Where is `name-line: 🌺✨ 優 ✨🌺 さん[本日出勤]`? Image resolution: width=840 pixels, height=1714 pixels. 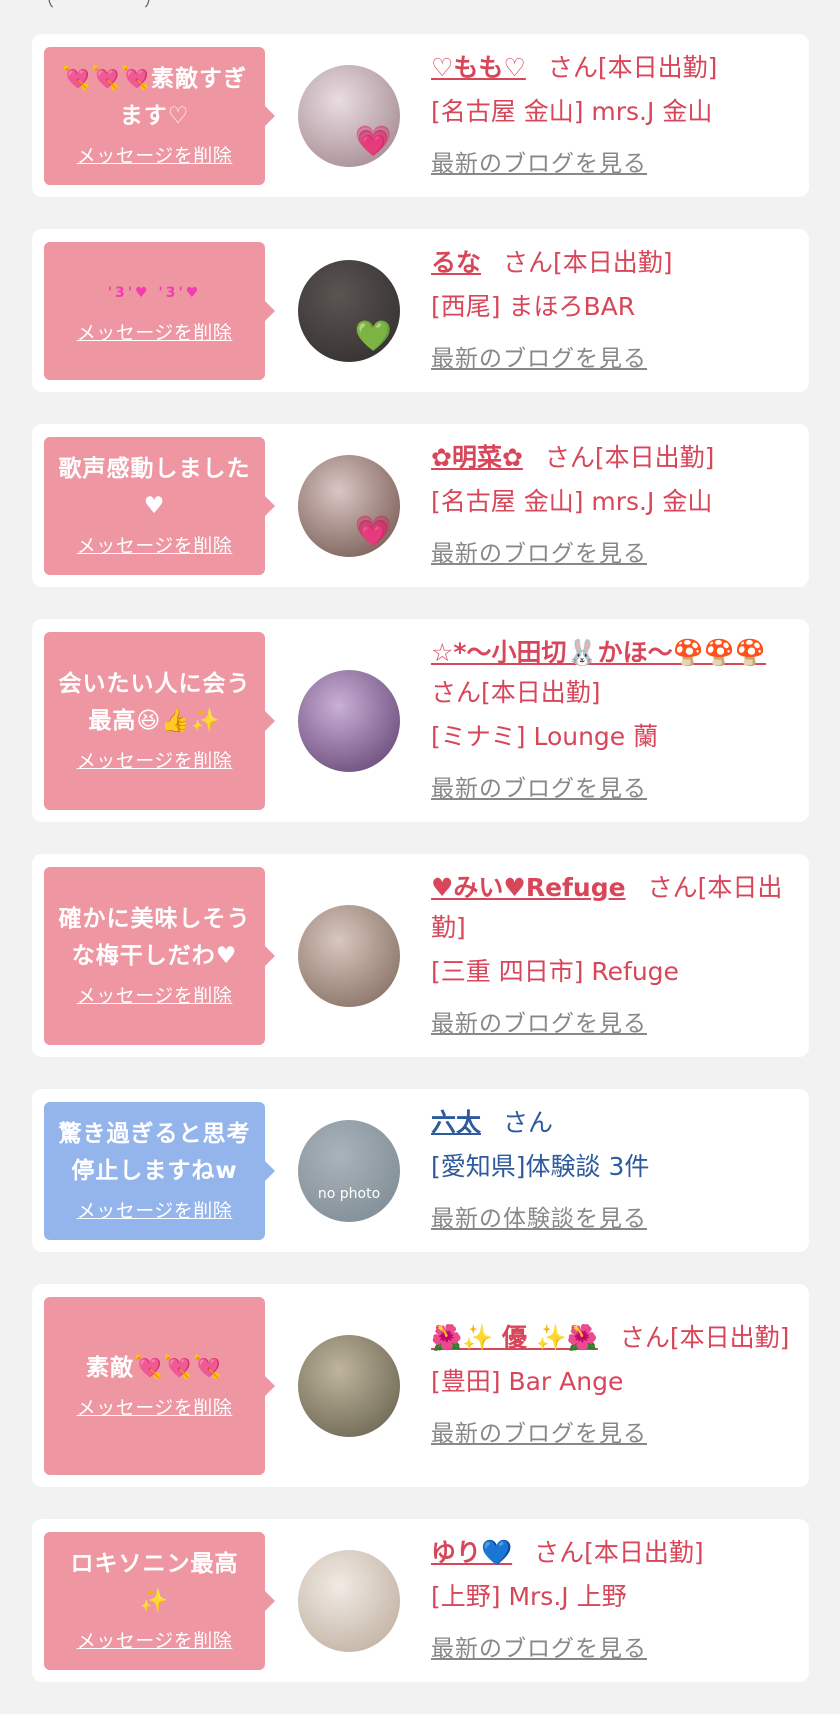 name-line: 🌺✨ 優 ✨🌺 さん[本日出勤] is located at coordinates (614, 1338).